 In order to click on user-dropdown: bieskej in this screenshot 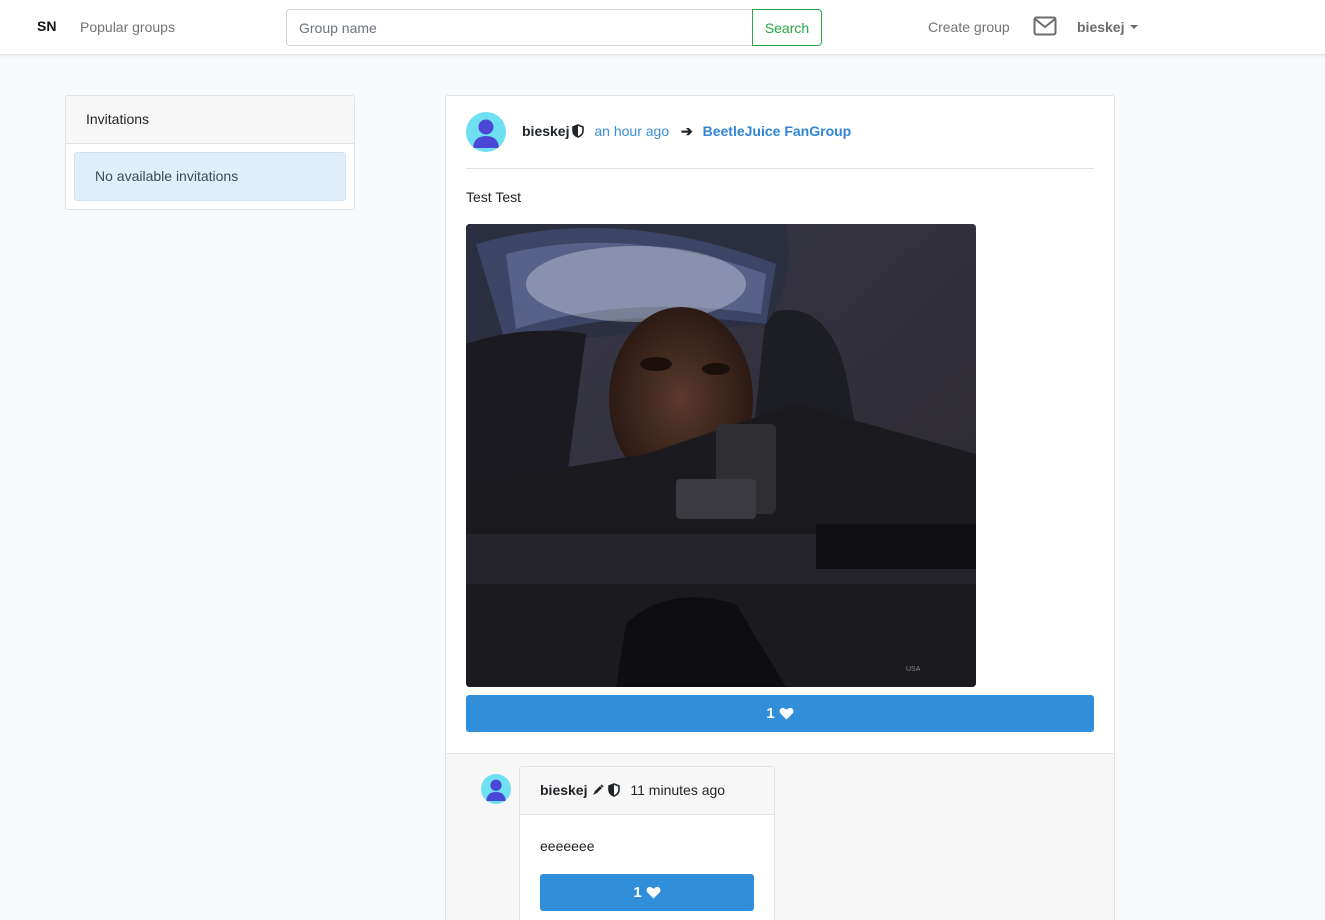, I will do `click(1108, 27)`.